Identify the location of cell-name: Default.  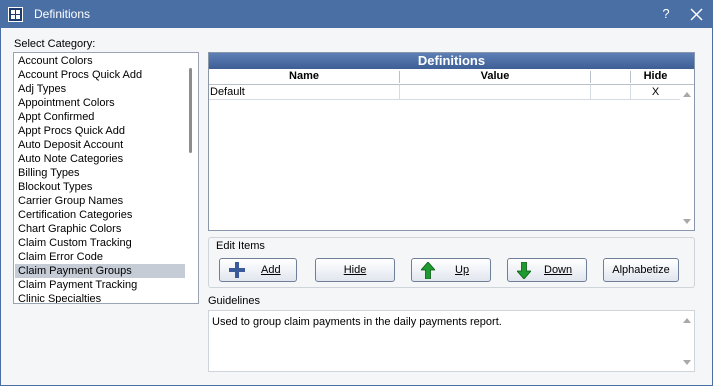
(227, 92).